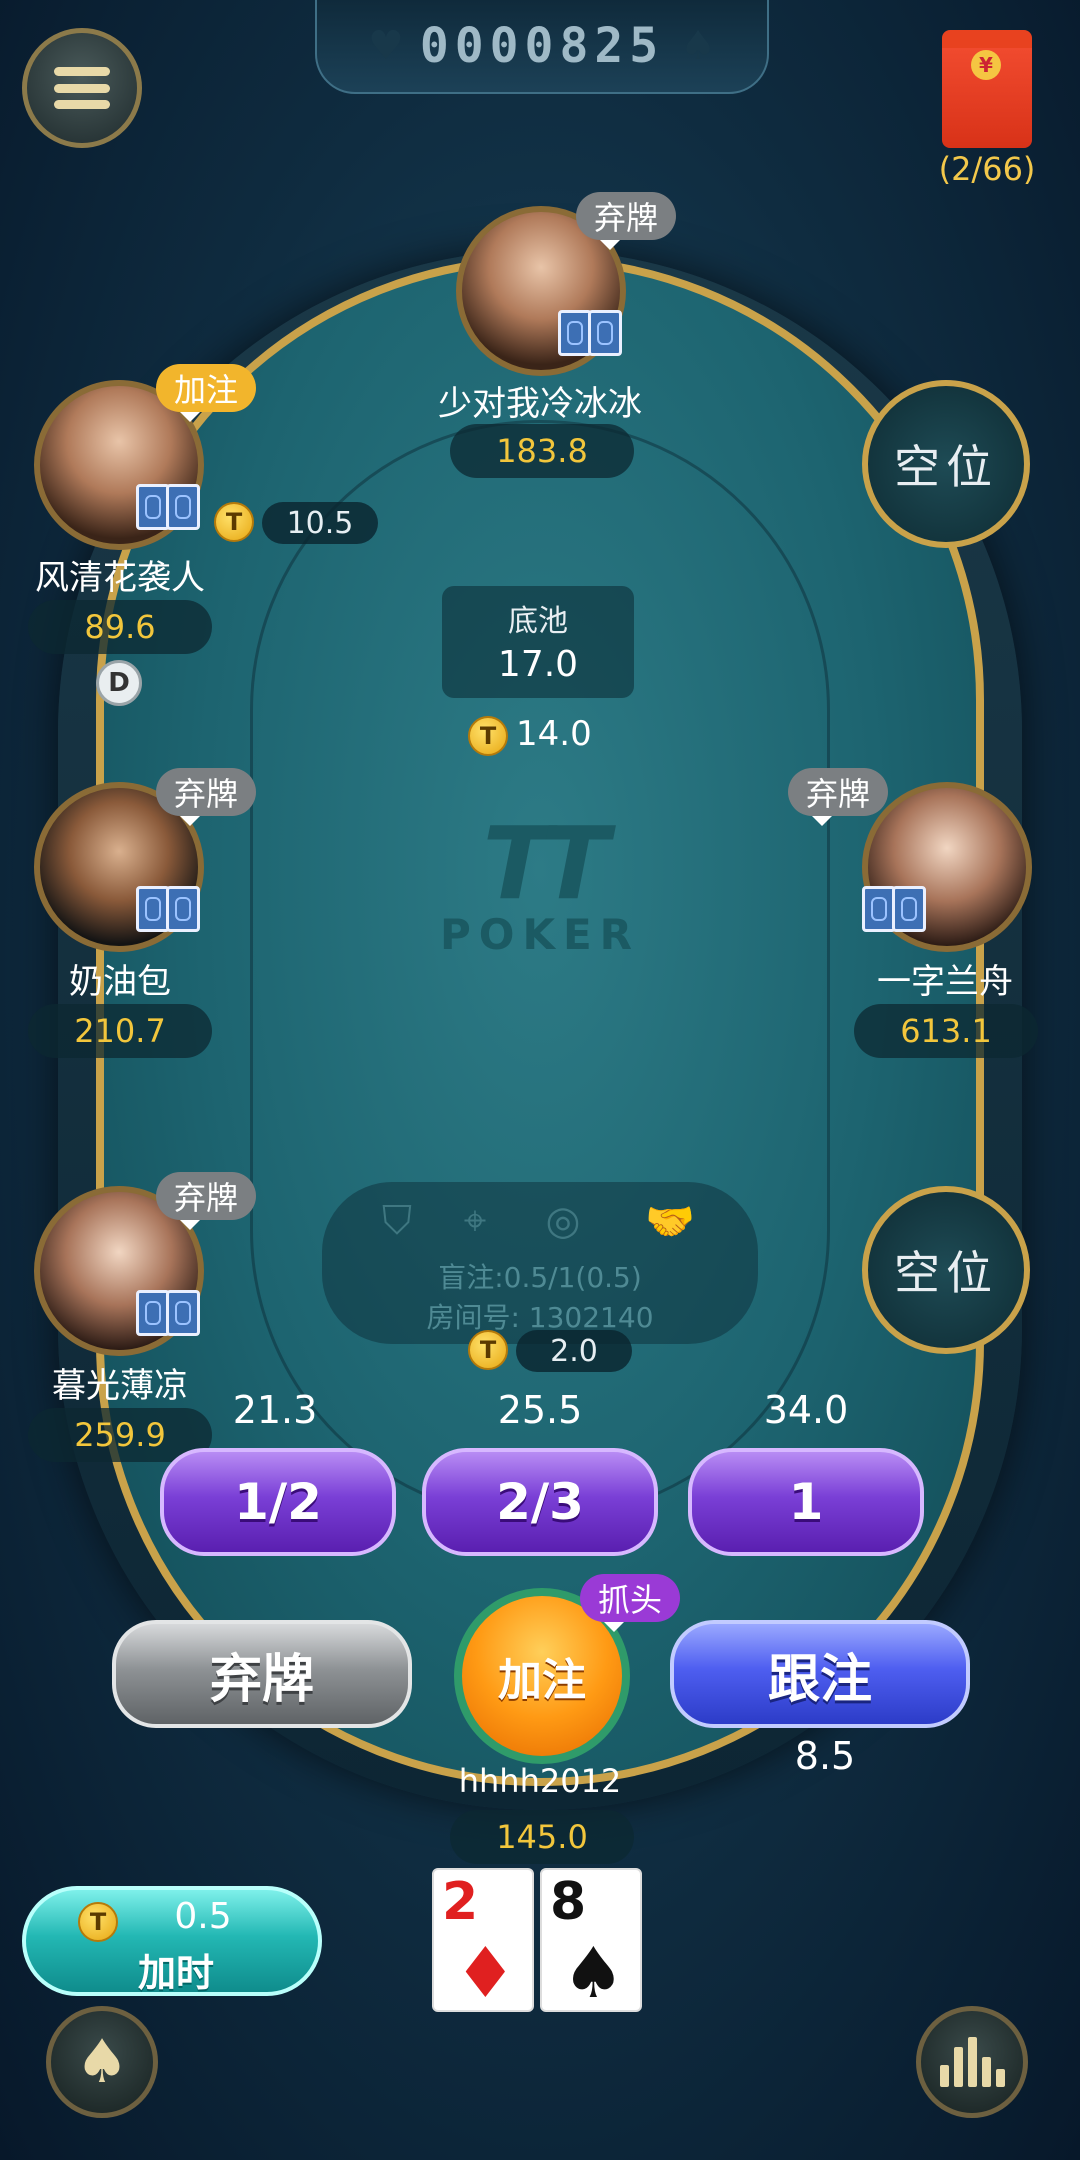 This screenshot has height=2160, width=1080. I want to click on status-badge-left1: 加注, so click(206, 393).